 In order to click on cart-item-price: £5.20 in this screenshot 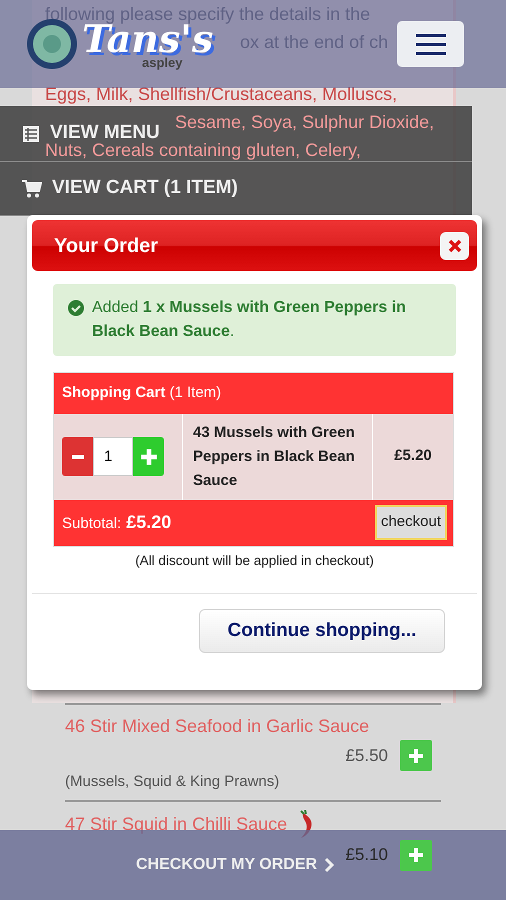, I will do `click(413, 456)`.